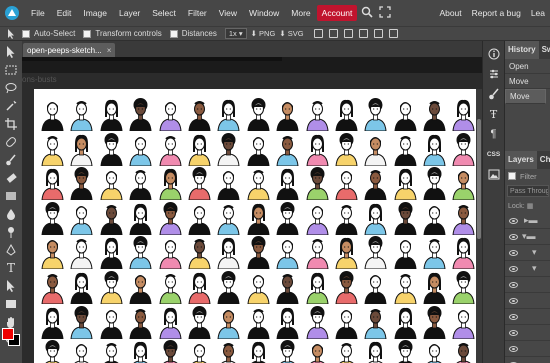  I want to click on menu-edit: Edit, so click(64, 13).